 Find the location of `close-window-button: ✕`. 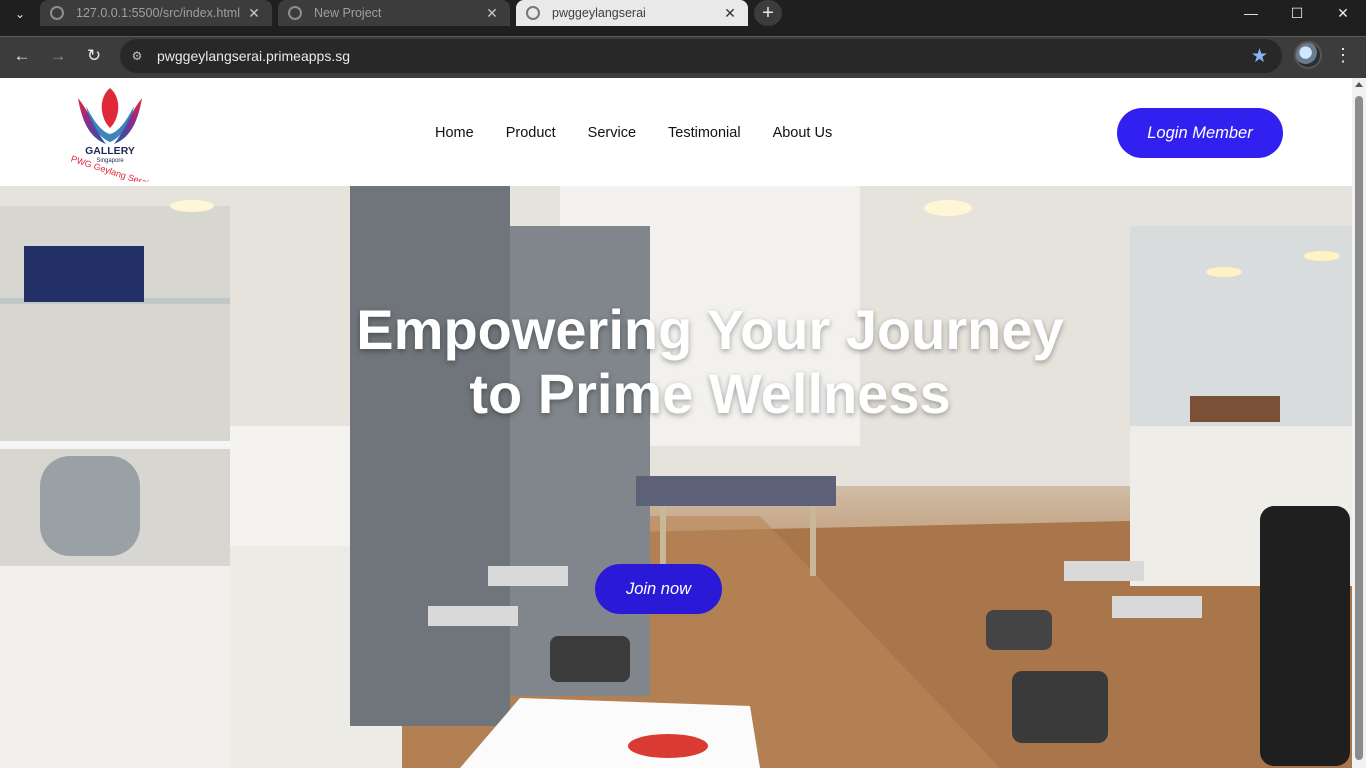

close-window-button: ✕ is located at coordinates (1343, 13).